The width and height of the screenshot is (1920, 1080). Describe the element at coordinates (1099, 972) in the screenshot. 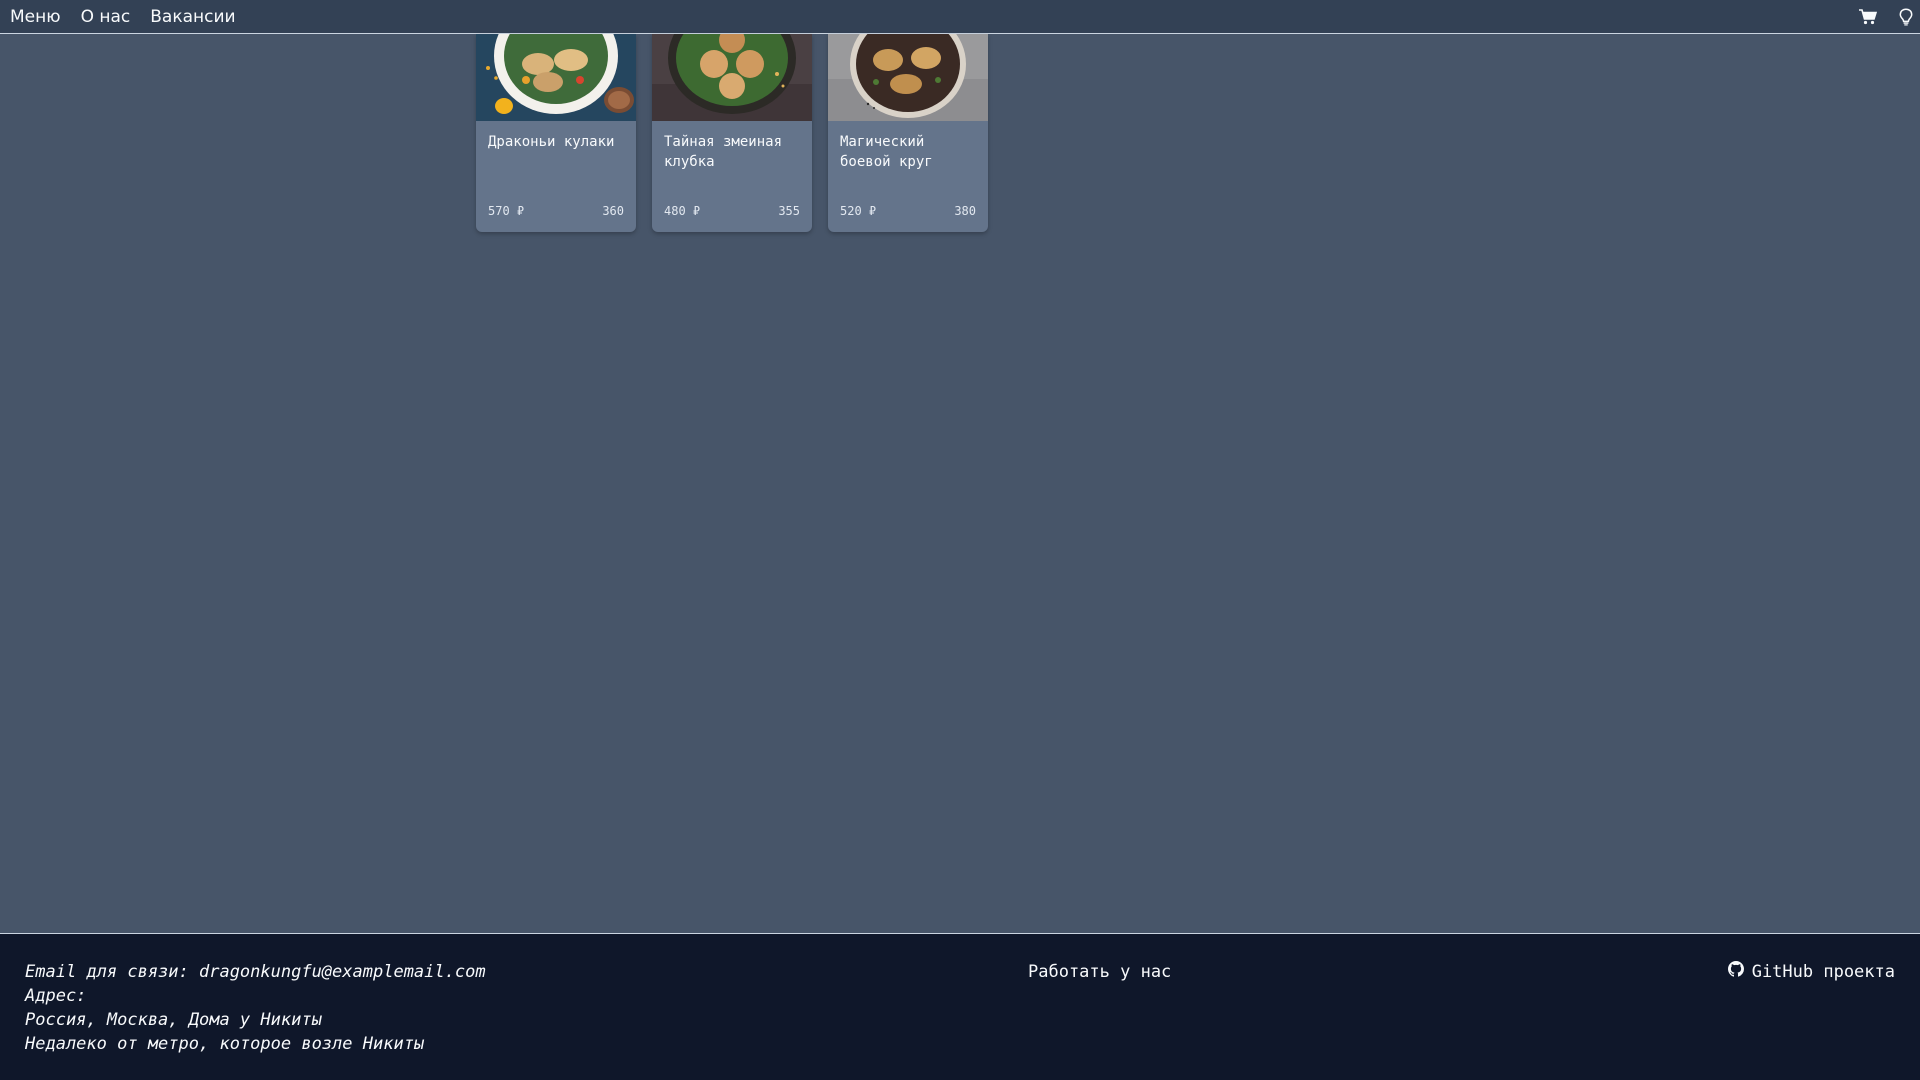

I see `work-with-us-link: Работать у нас` at that location.